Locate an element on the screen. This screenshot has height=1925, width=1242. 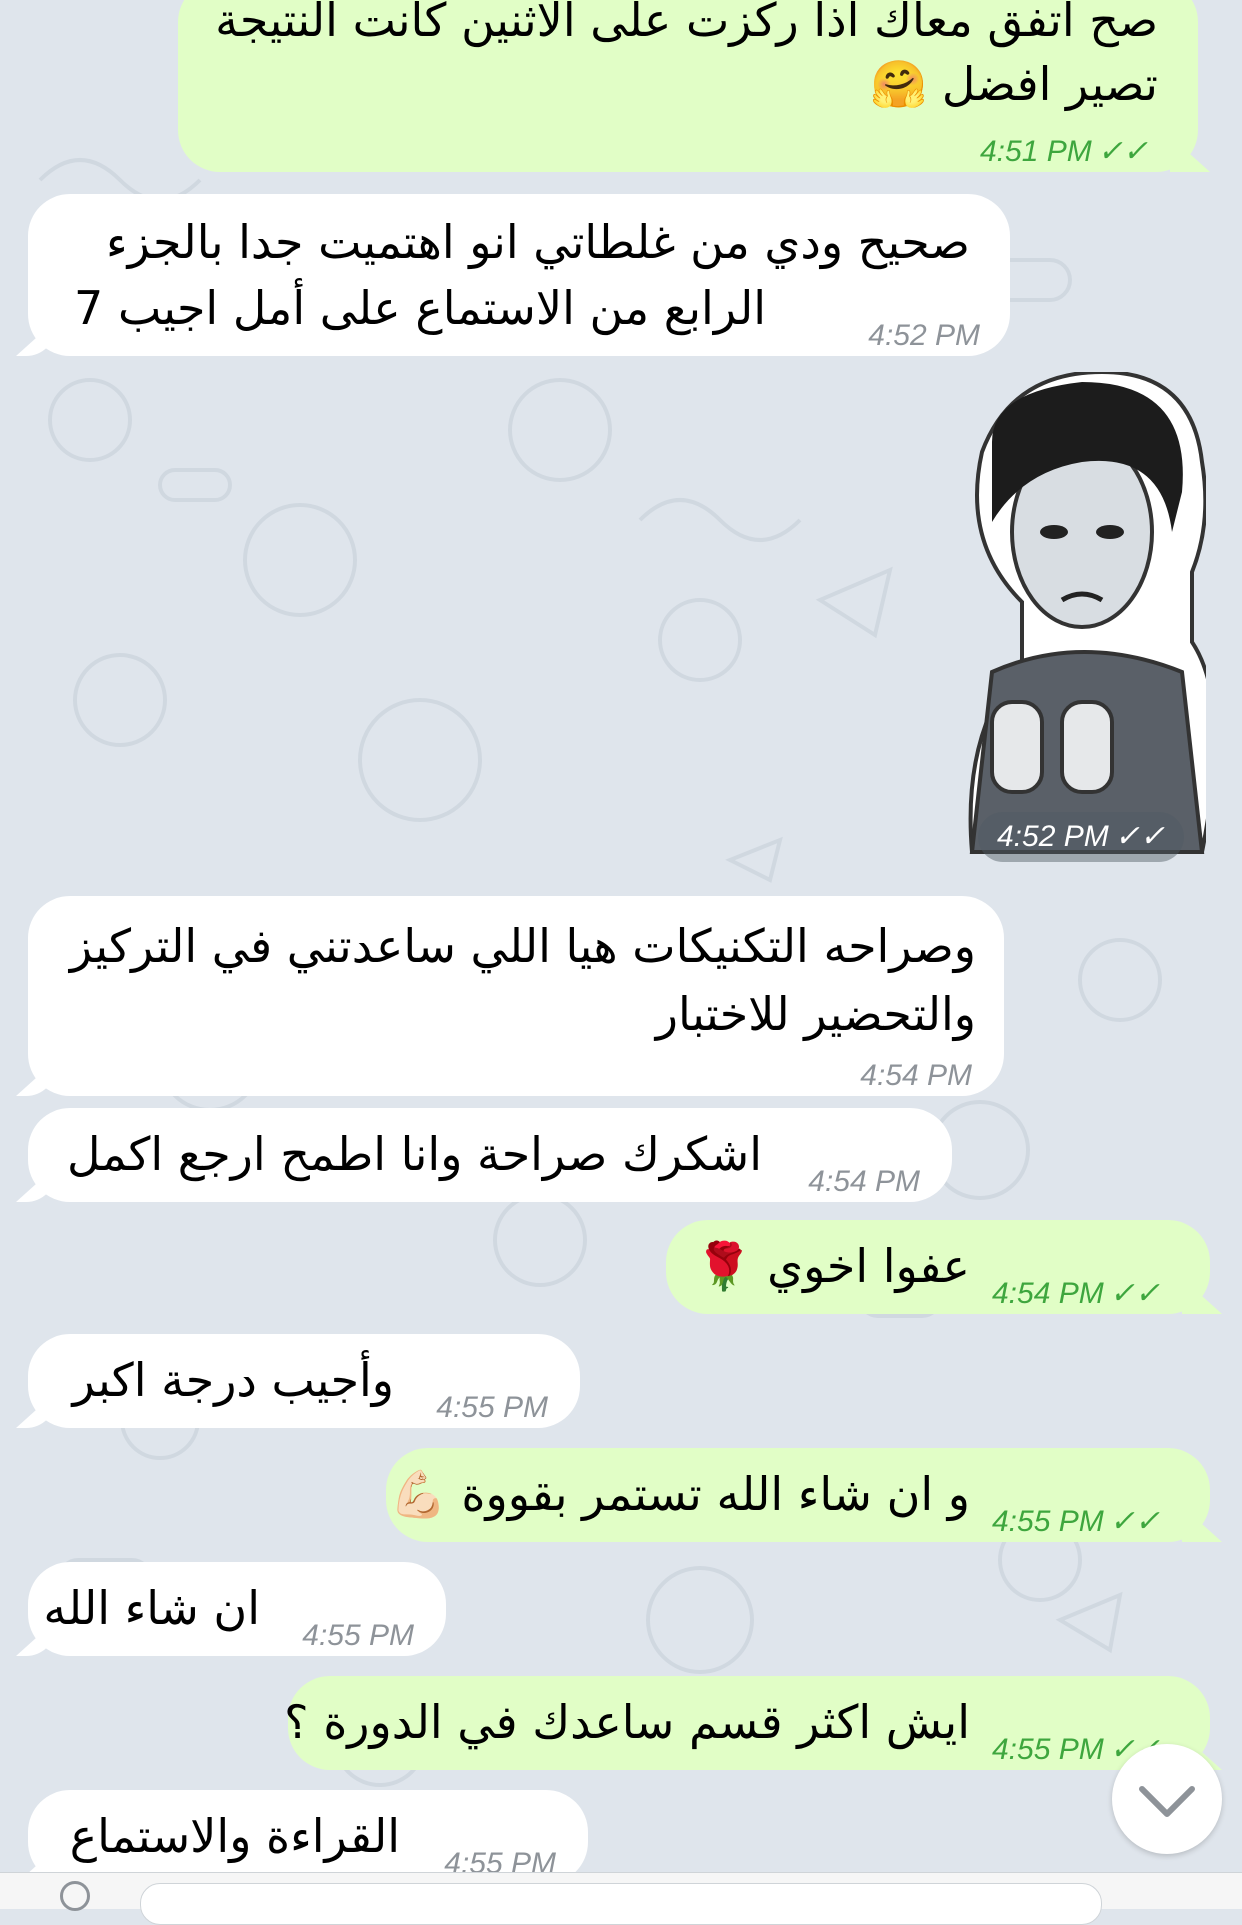
message-time: 4:52 PM is located at coordinates (924, 335).